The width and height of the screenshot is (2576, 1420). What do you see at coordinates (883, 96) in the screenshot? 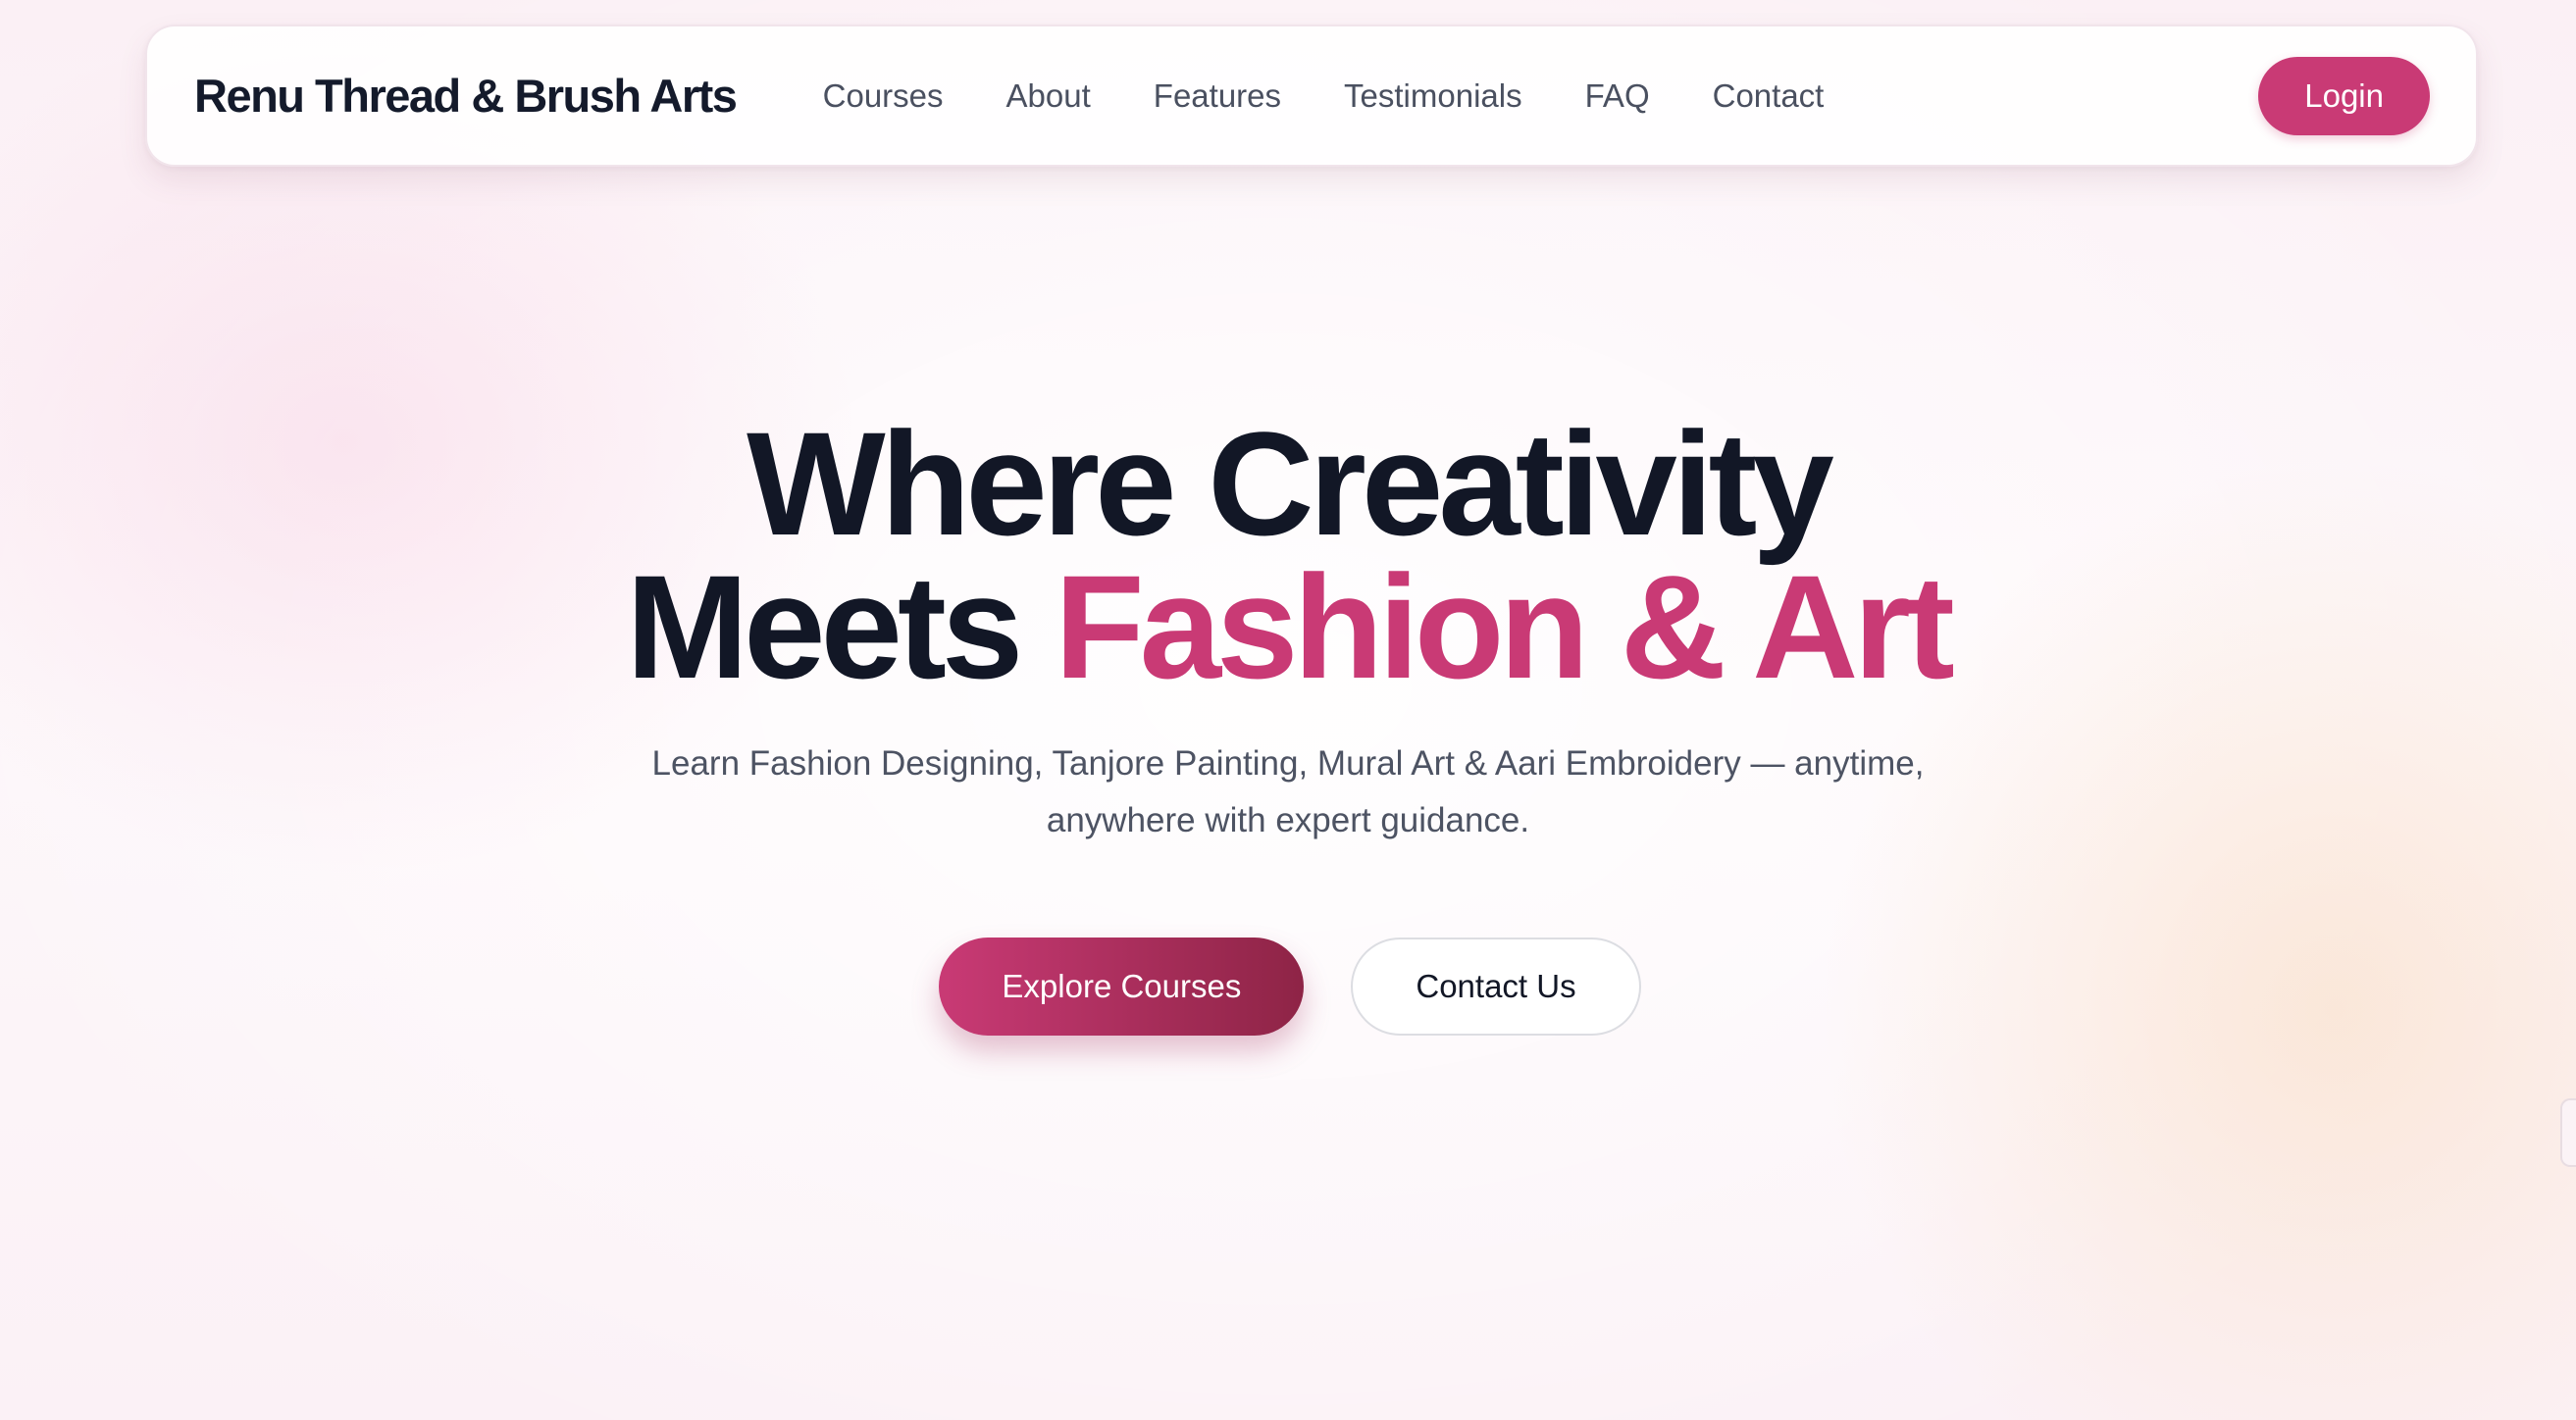
I see `nav-link-courses: Courses` at bounding box center [883, 96].